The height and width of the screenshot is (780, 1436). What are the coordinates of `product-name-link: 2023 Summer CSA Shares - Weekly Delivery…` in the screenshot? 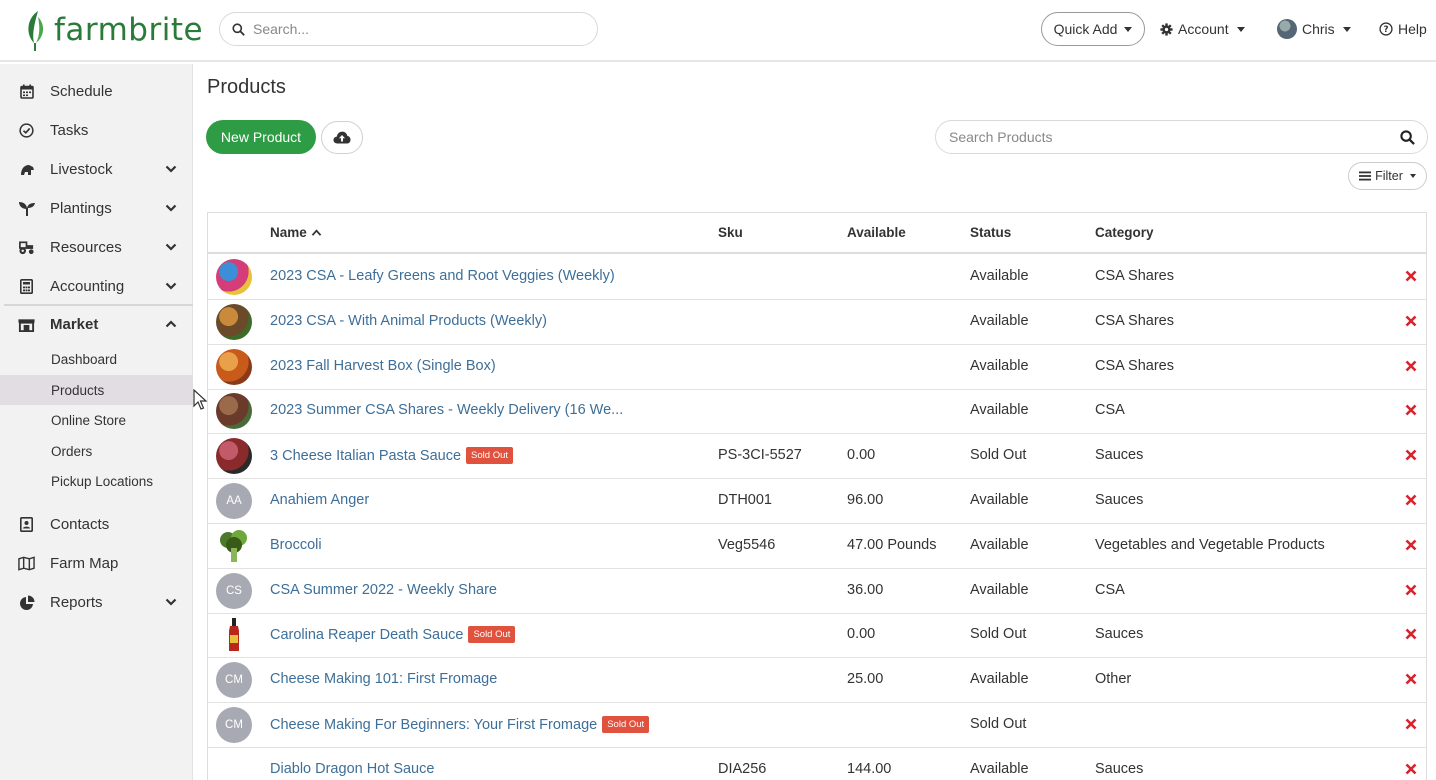 It's located at (446, 410).